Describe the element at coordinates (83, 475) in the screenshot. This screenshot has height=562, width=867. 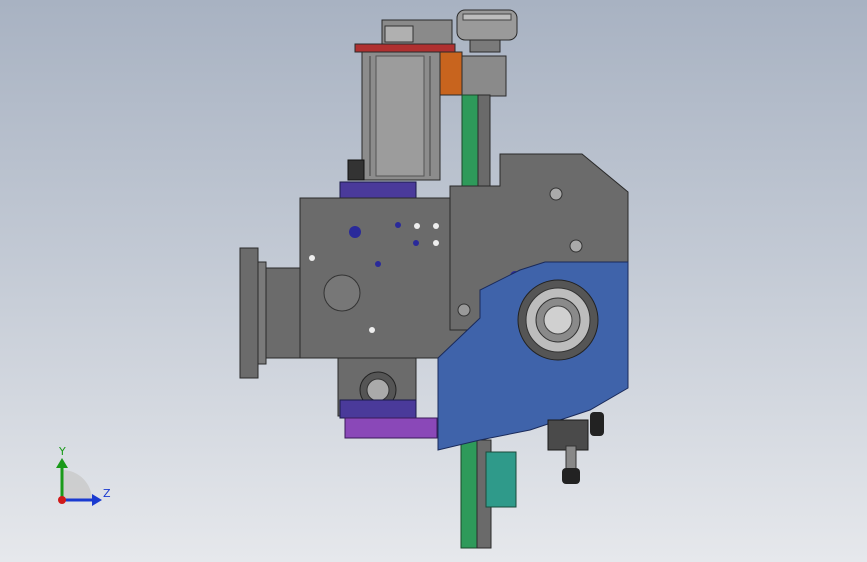
I see `axis-triad: Y Z` at that location.